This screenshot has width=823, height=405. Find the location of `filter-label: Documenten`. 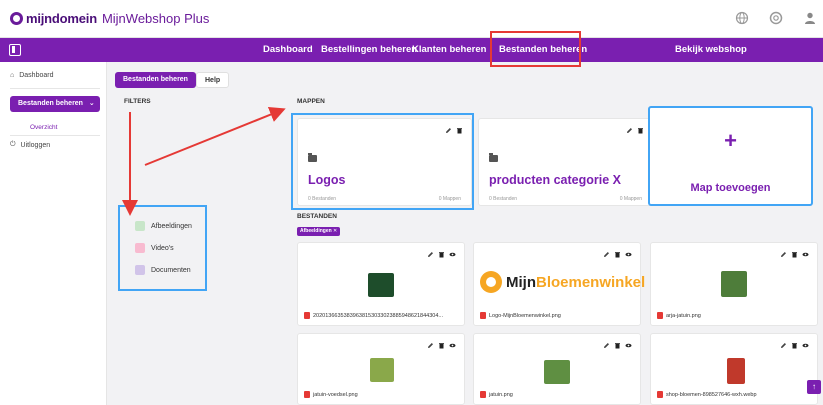

filter-label: Documenten is located at coordinates (171, 270).